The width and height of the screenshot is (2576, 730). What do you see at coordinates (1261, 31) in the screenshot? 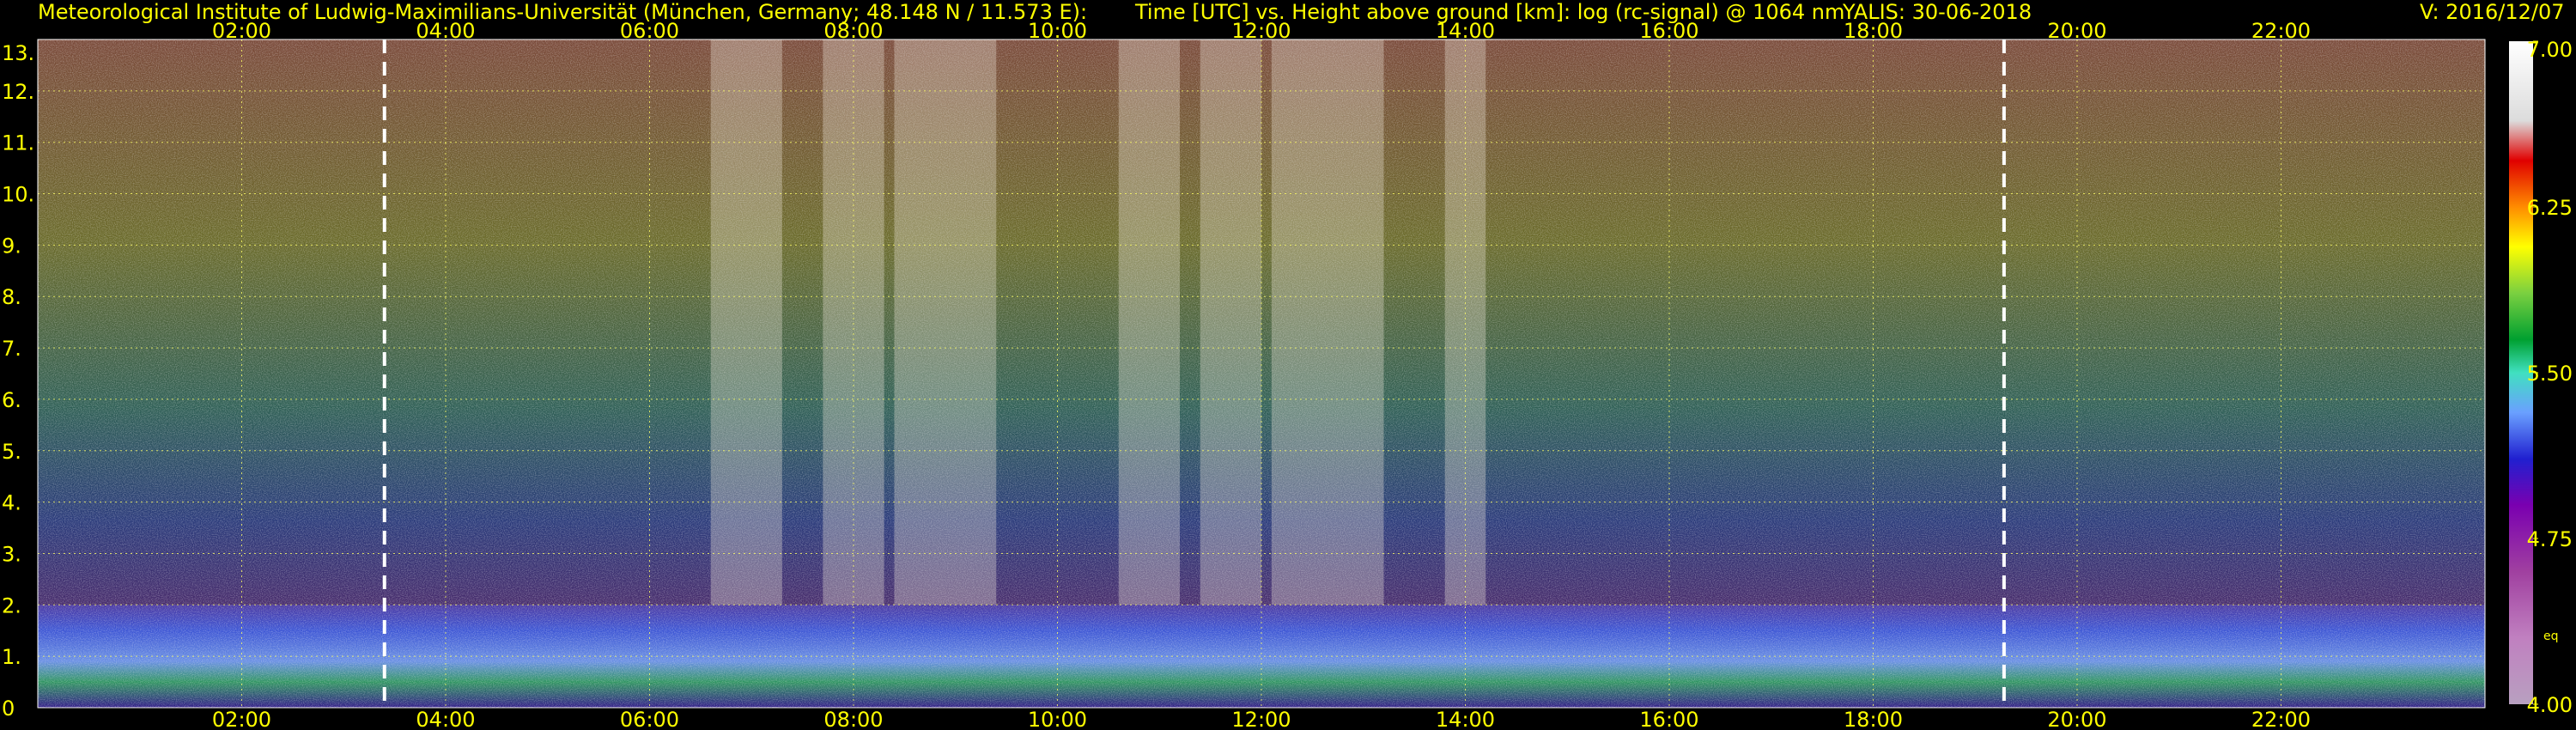
I see `x-tick-label-top: 12:00` at bounding box center [1261, 31].